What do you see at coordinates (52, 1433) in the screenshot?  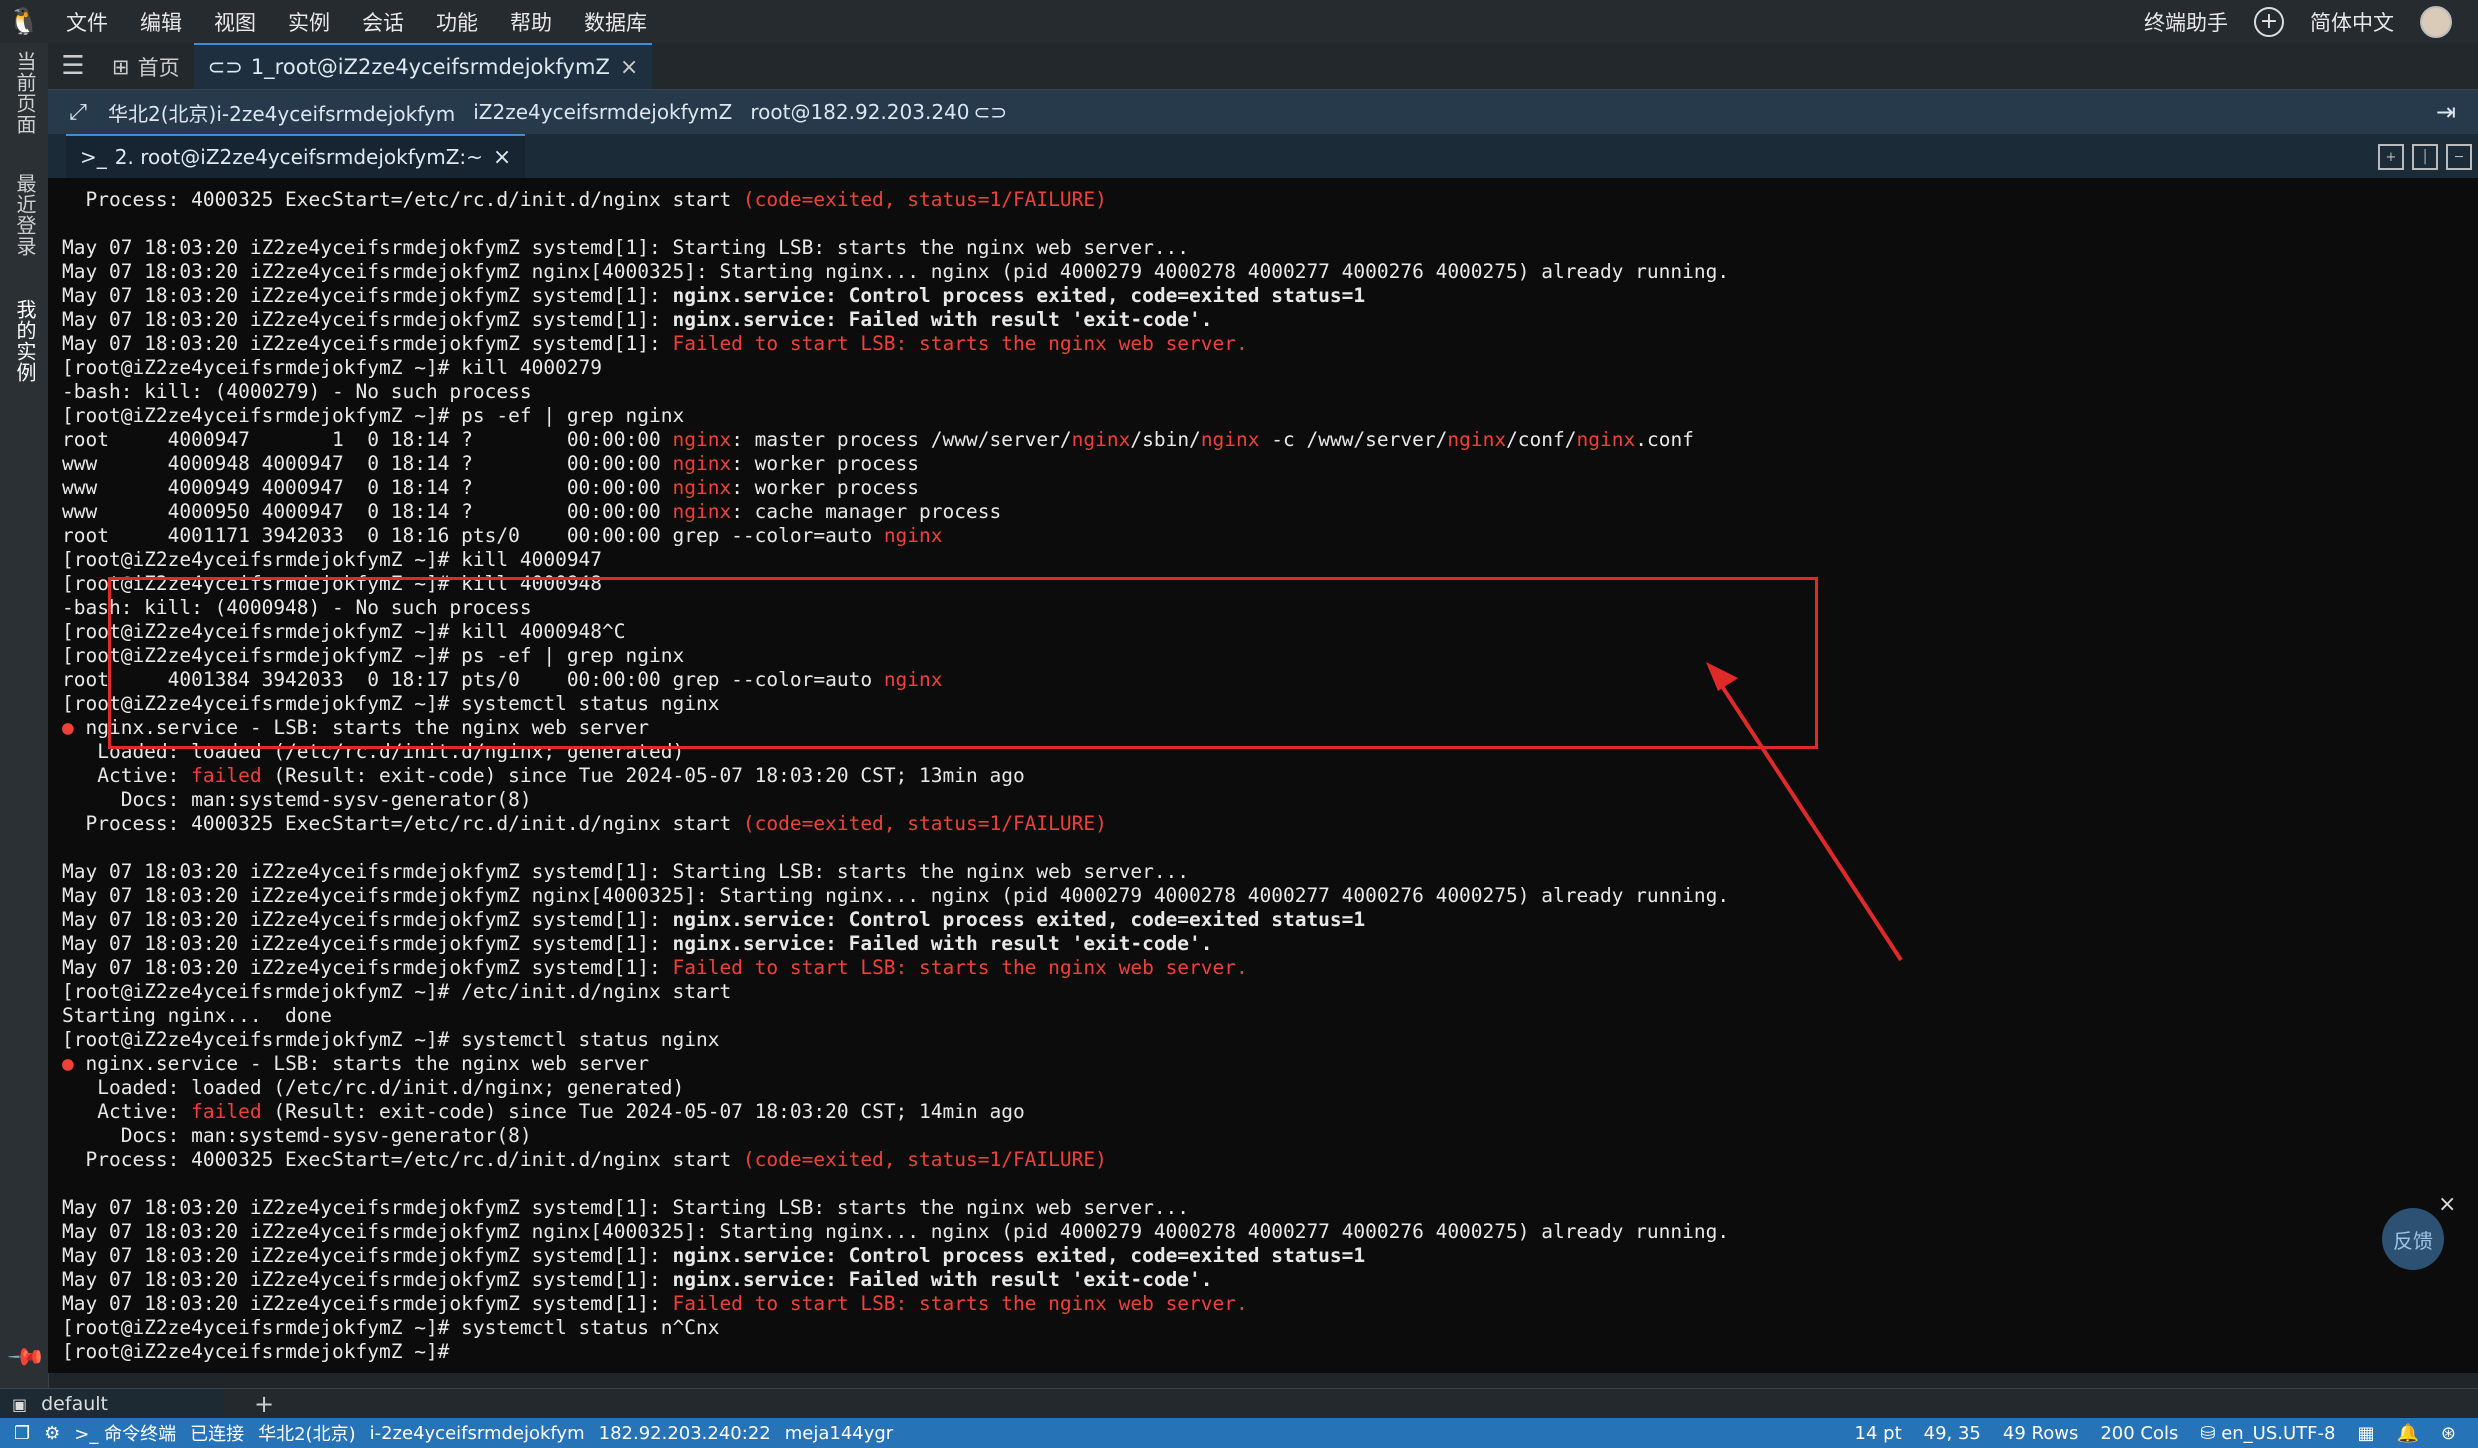 I see `settings-icon: ⚙` at bounding box center [52, 1433].